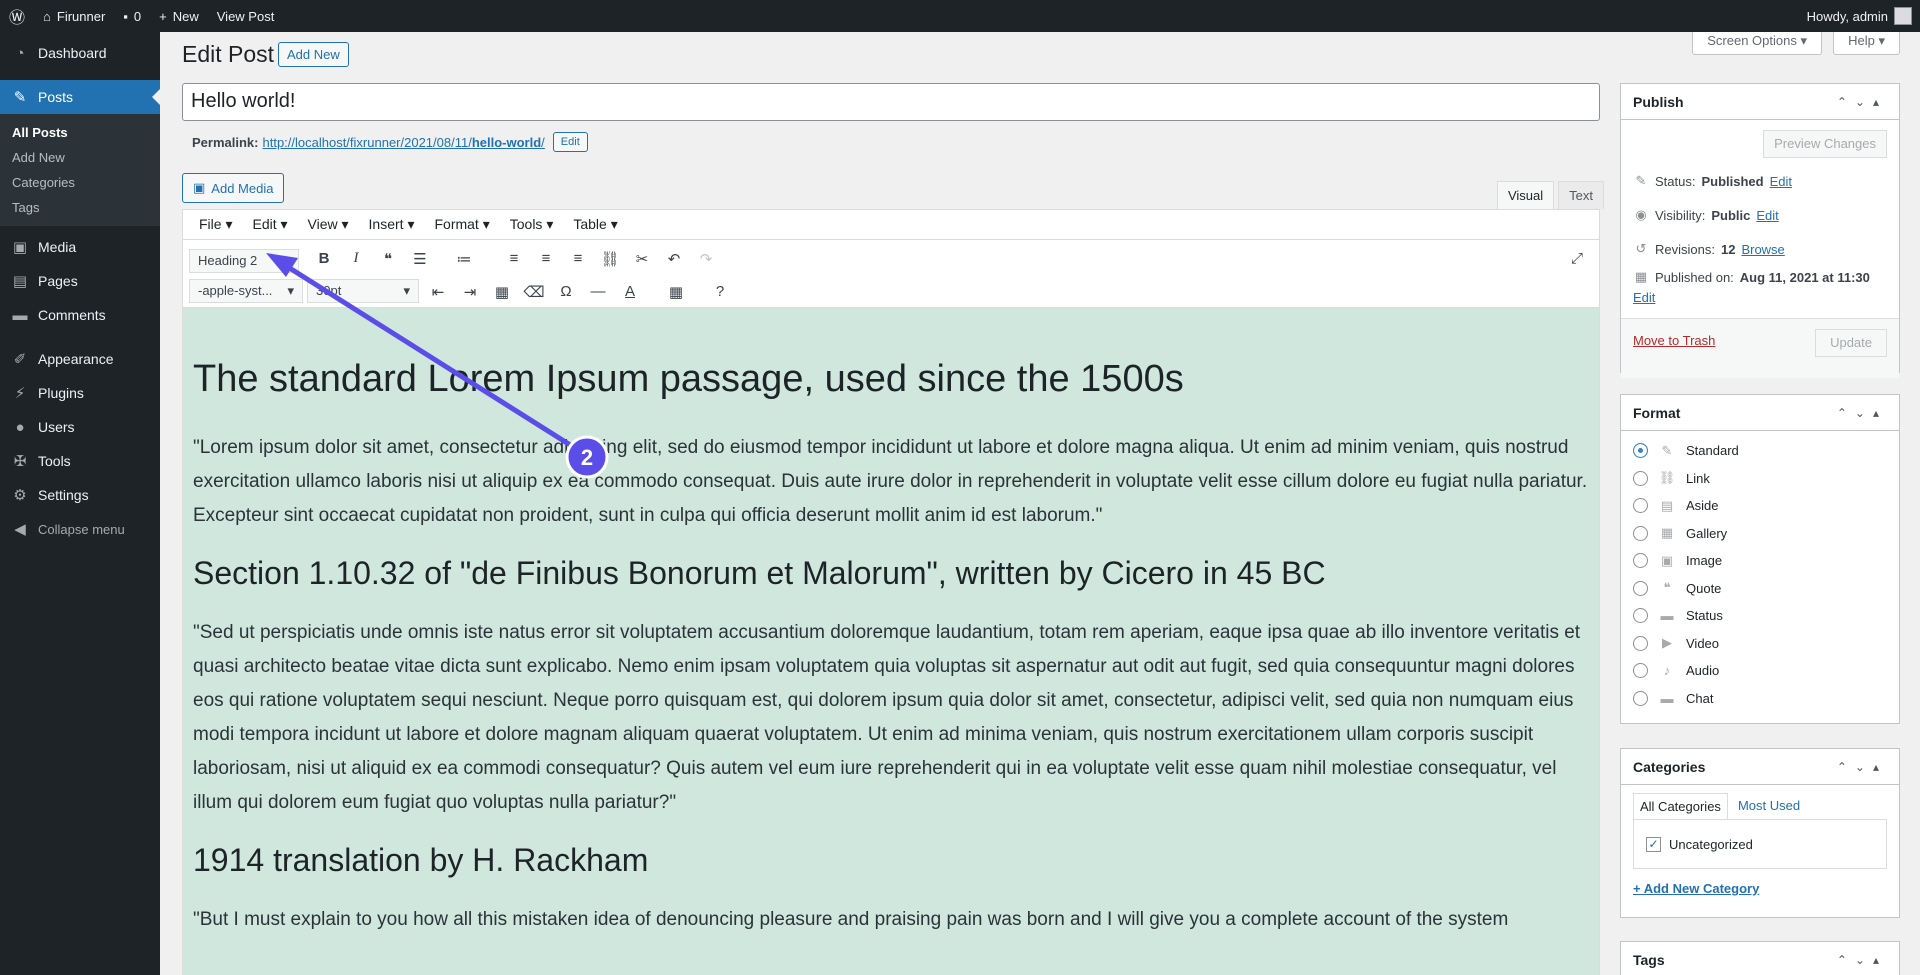  I want to click on preview-changes-button: Preview Changes, so click(1825, 144).